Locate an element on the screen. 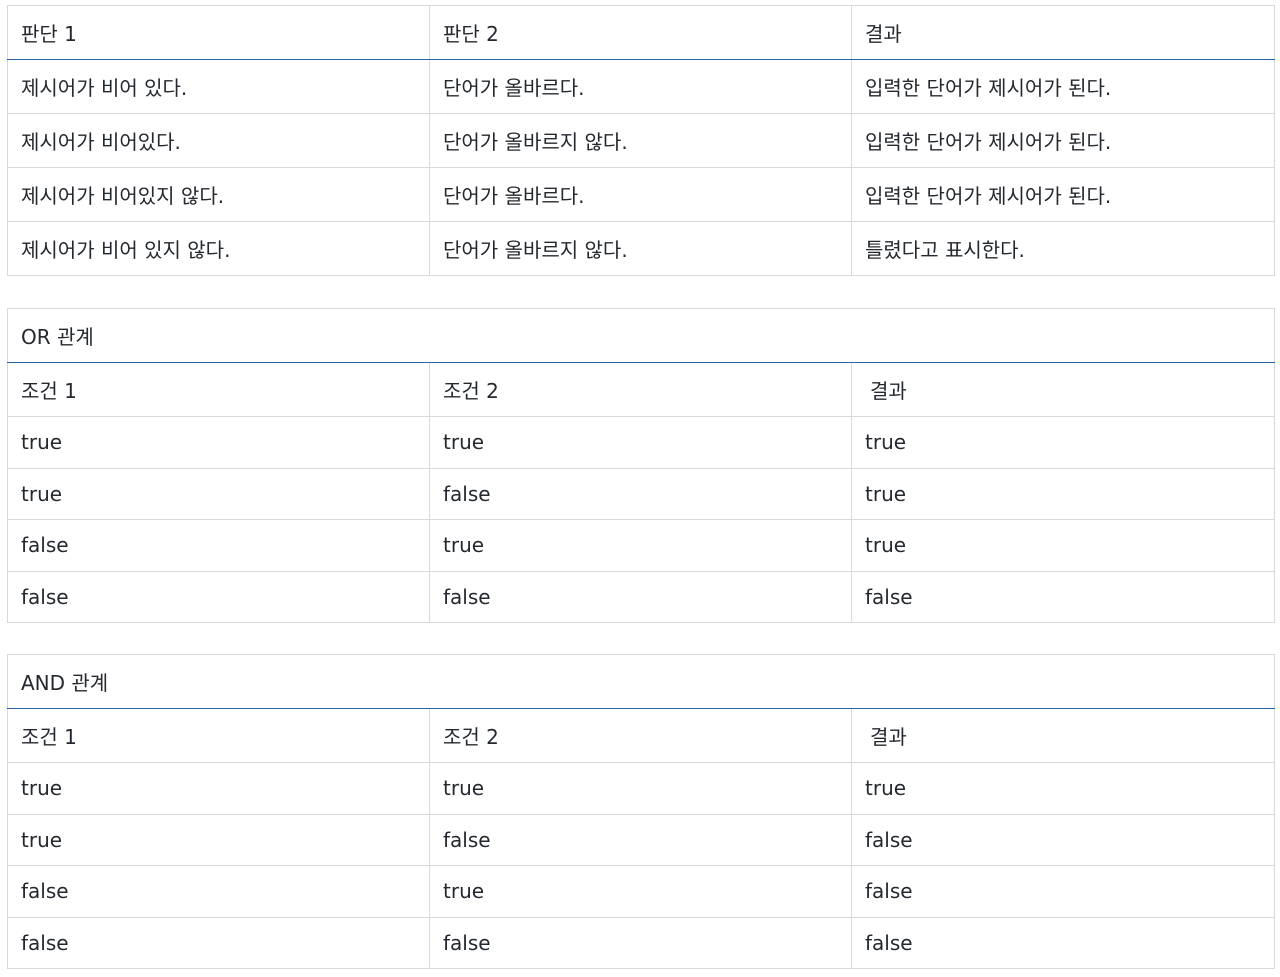 This screenshot has width=1280, height=977. table-caption: OR 관계 is located at coordinates (641, 335).